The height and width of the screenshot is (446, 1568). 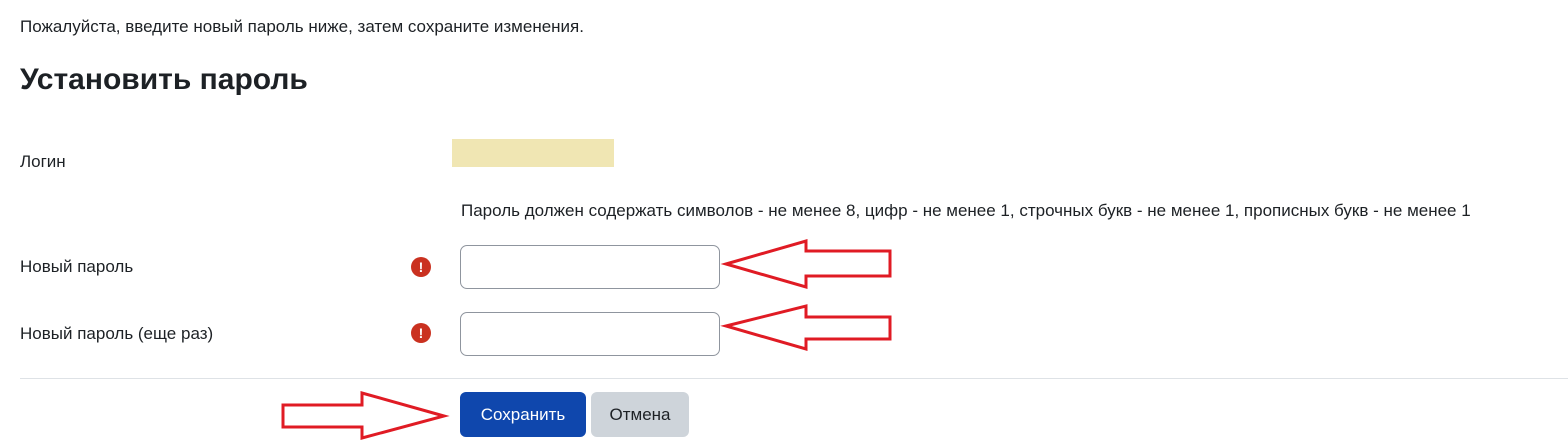 I want to click on login-value, so click(x=533, y=153).